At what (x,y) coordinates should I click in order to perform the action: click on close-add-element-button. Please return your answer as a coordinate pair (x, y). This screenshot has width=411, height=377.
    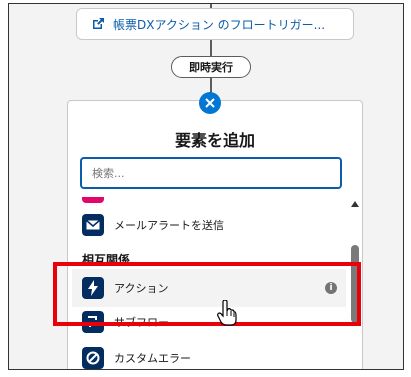
    Looking at the image, I should click on (210, 103).